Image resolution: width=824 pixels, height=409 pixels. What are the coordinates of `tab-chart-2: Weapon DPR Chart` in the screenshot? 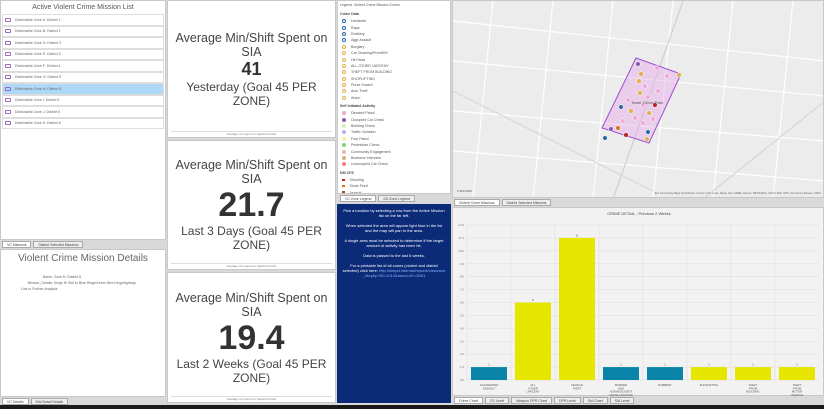 It's located at (531, 400).